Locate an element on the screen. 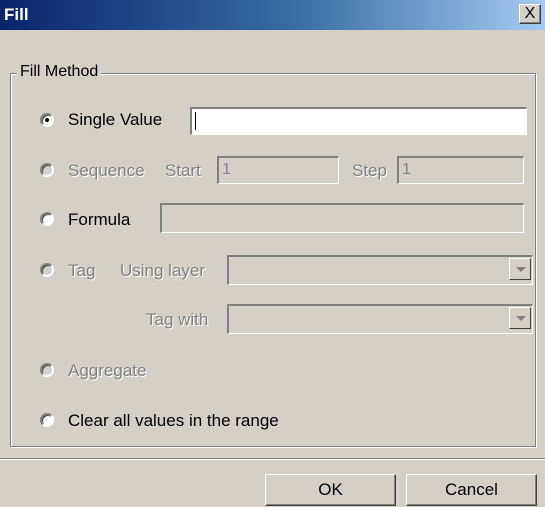  formula-input is located at coordinates (342, 218).